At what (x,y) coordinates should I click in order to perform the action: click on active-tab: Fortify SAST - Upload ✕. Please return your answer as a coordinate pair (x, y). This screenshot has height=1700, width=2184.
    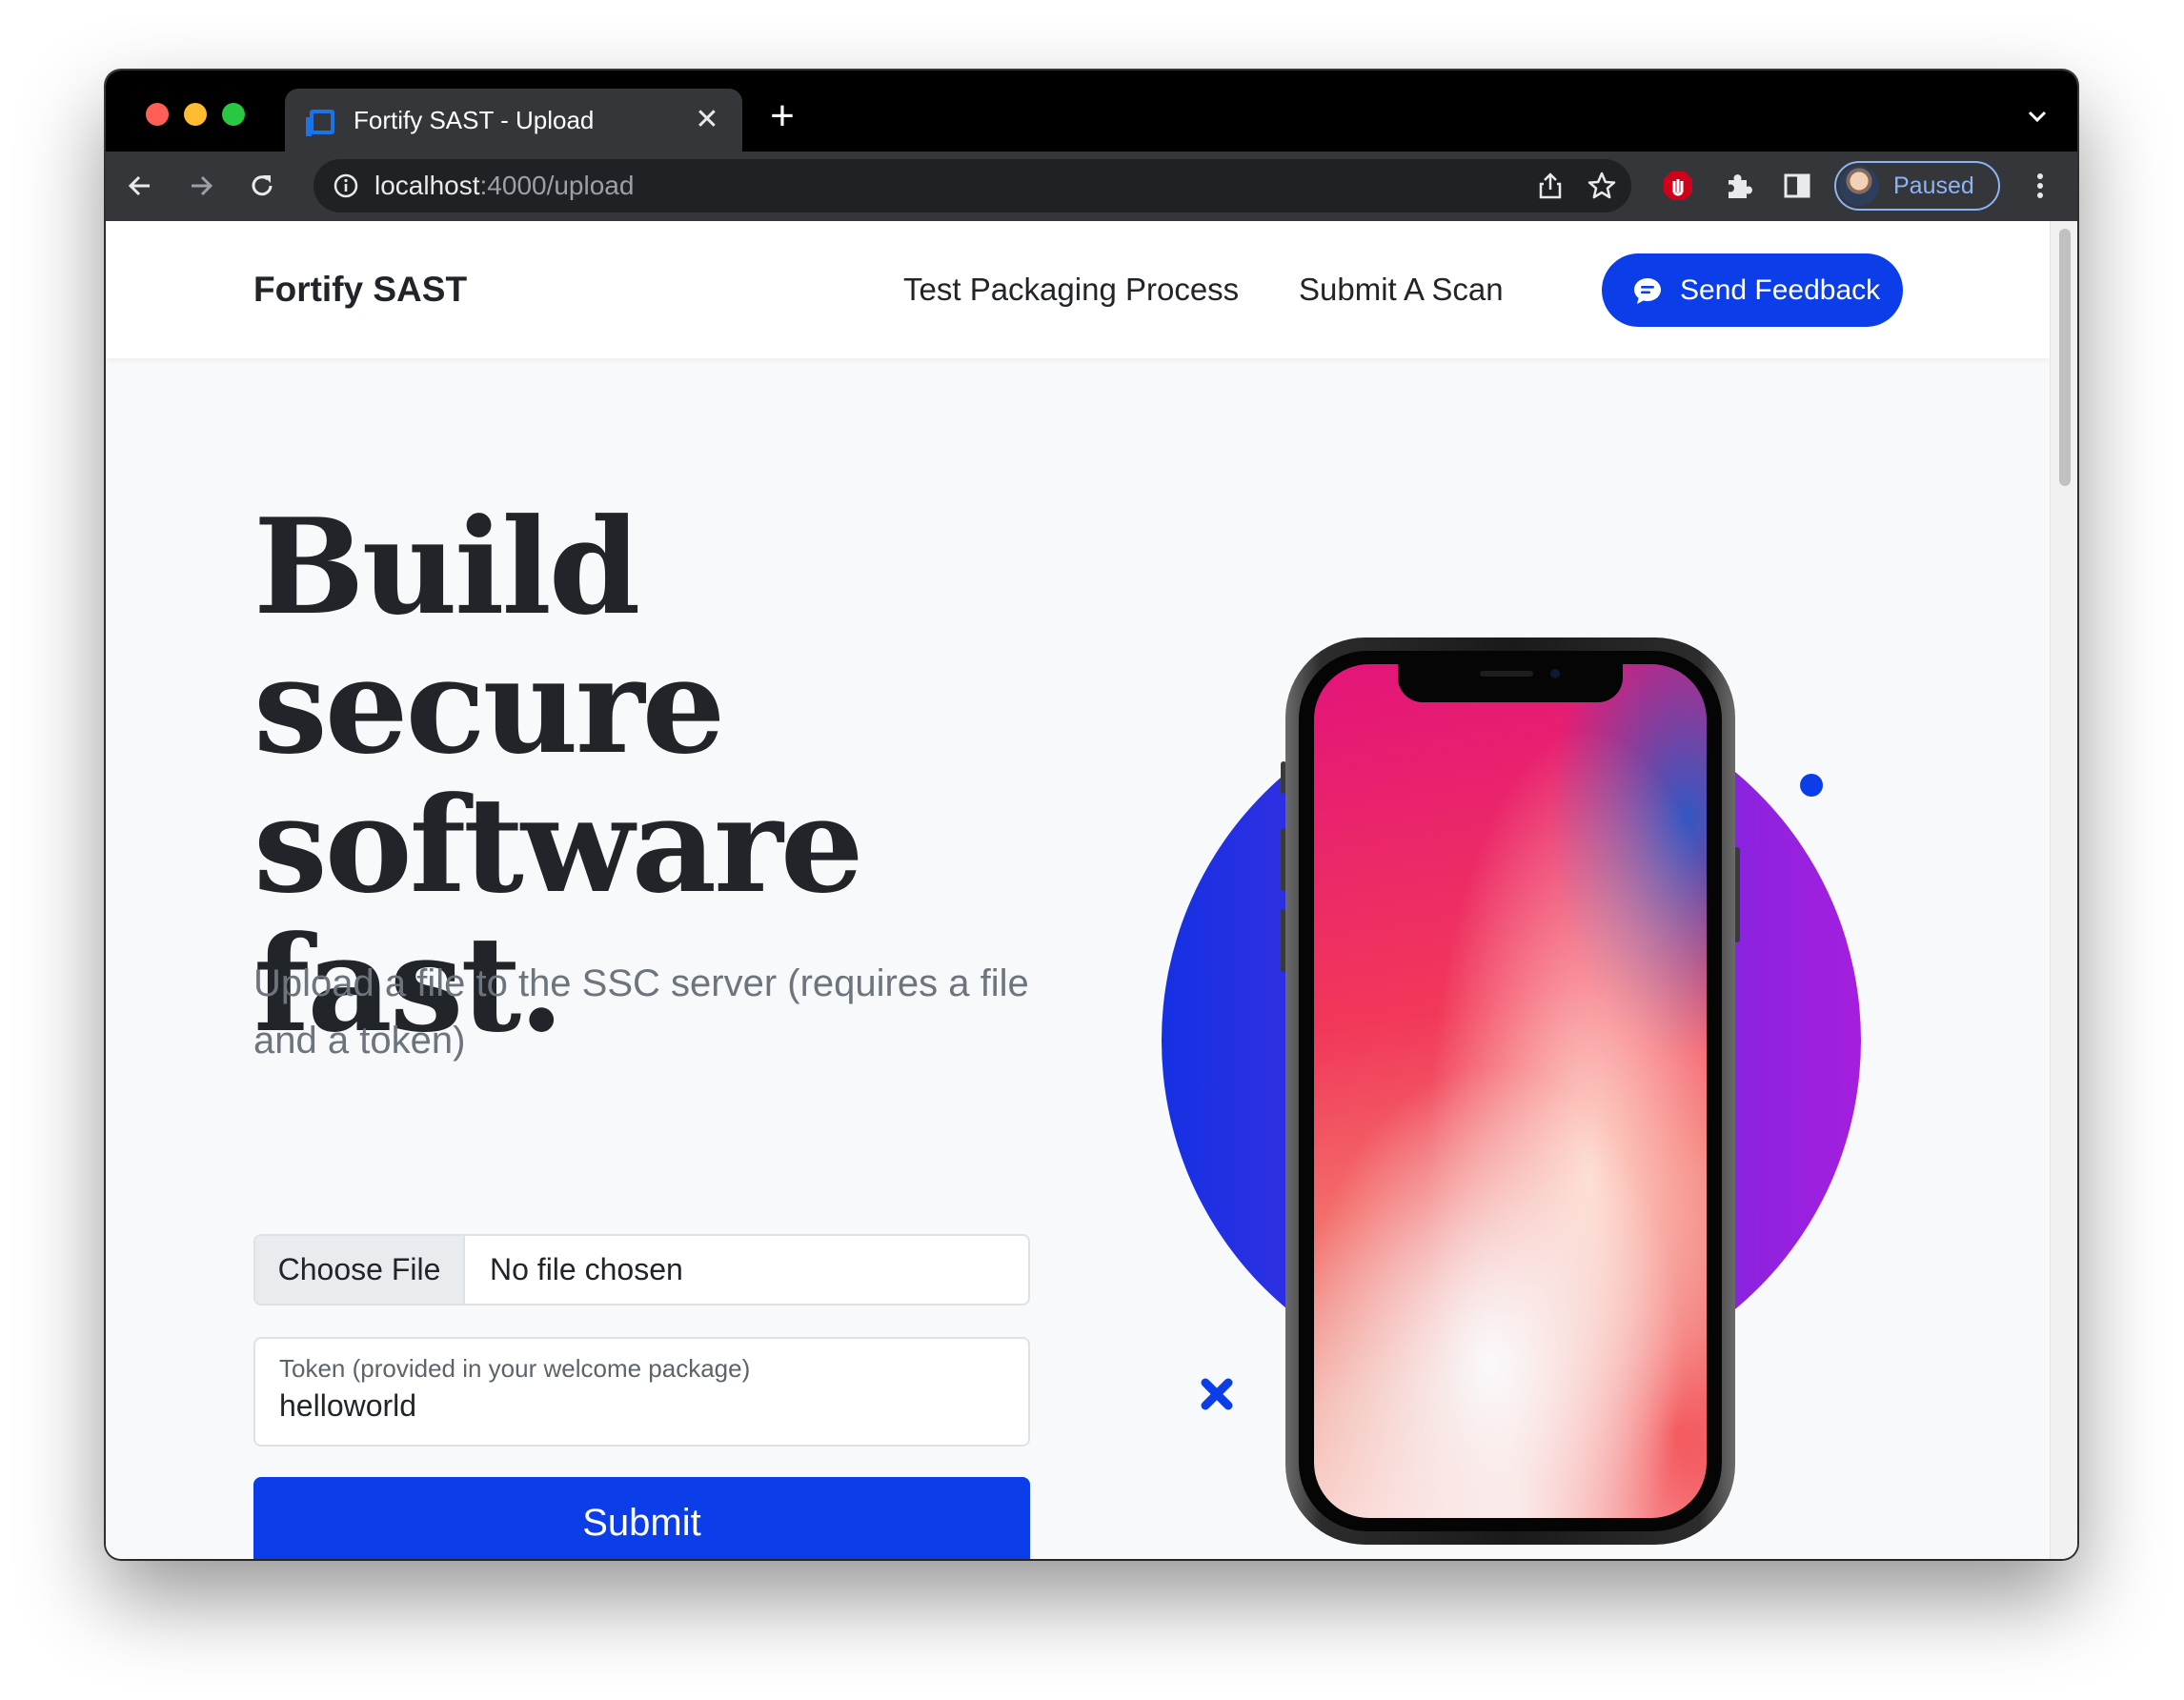
    Looking at the image, I should click on (513, 120).